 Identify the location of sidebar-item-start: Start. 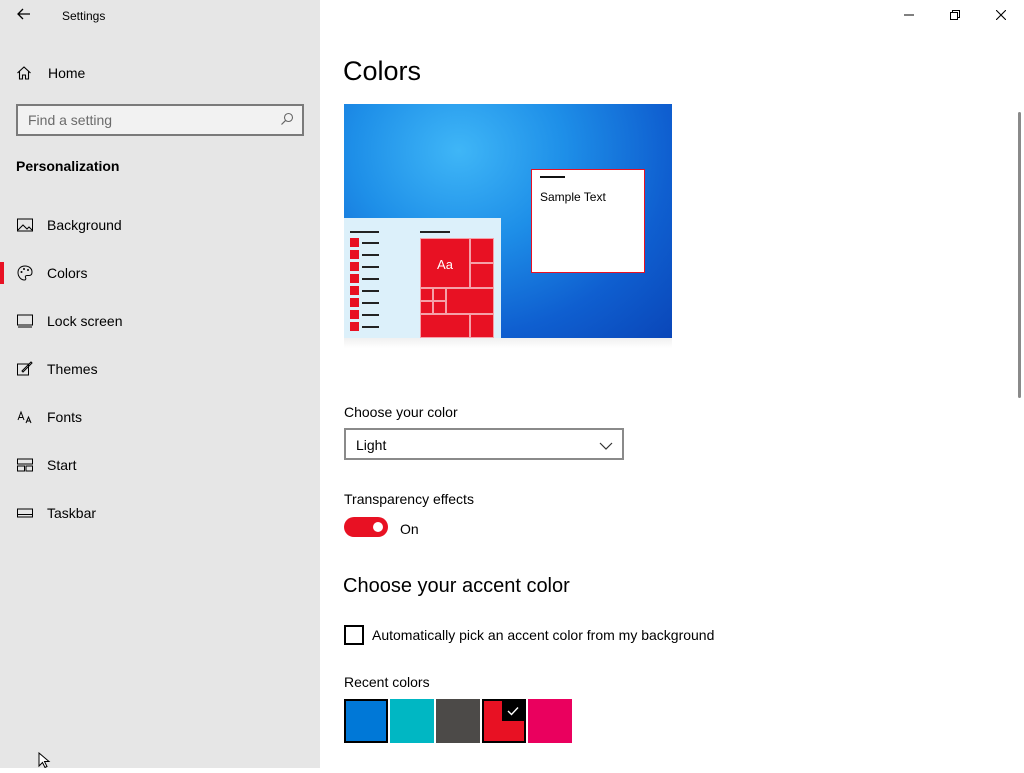
(160, 465).